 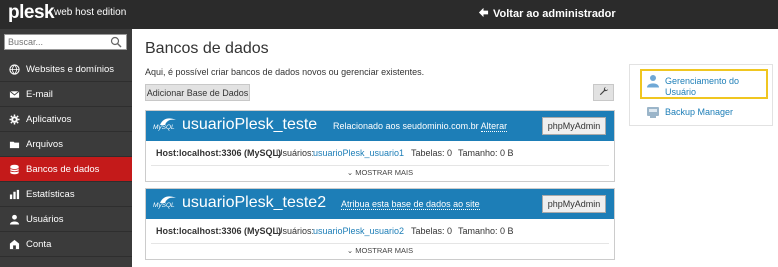 I want to click on database-name: usuarioPlesk_teste2, so click(x=254, y=203).